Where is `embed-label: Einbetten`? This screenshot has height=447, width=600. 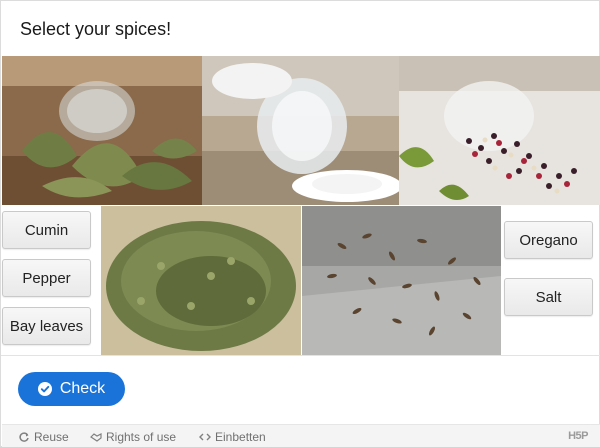 embed-label: Einbetten is located at coordinates (240, 437).